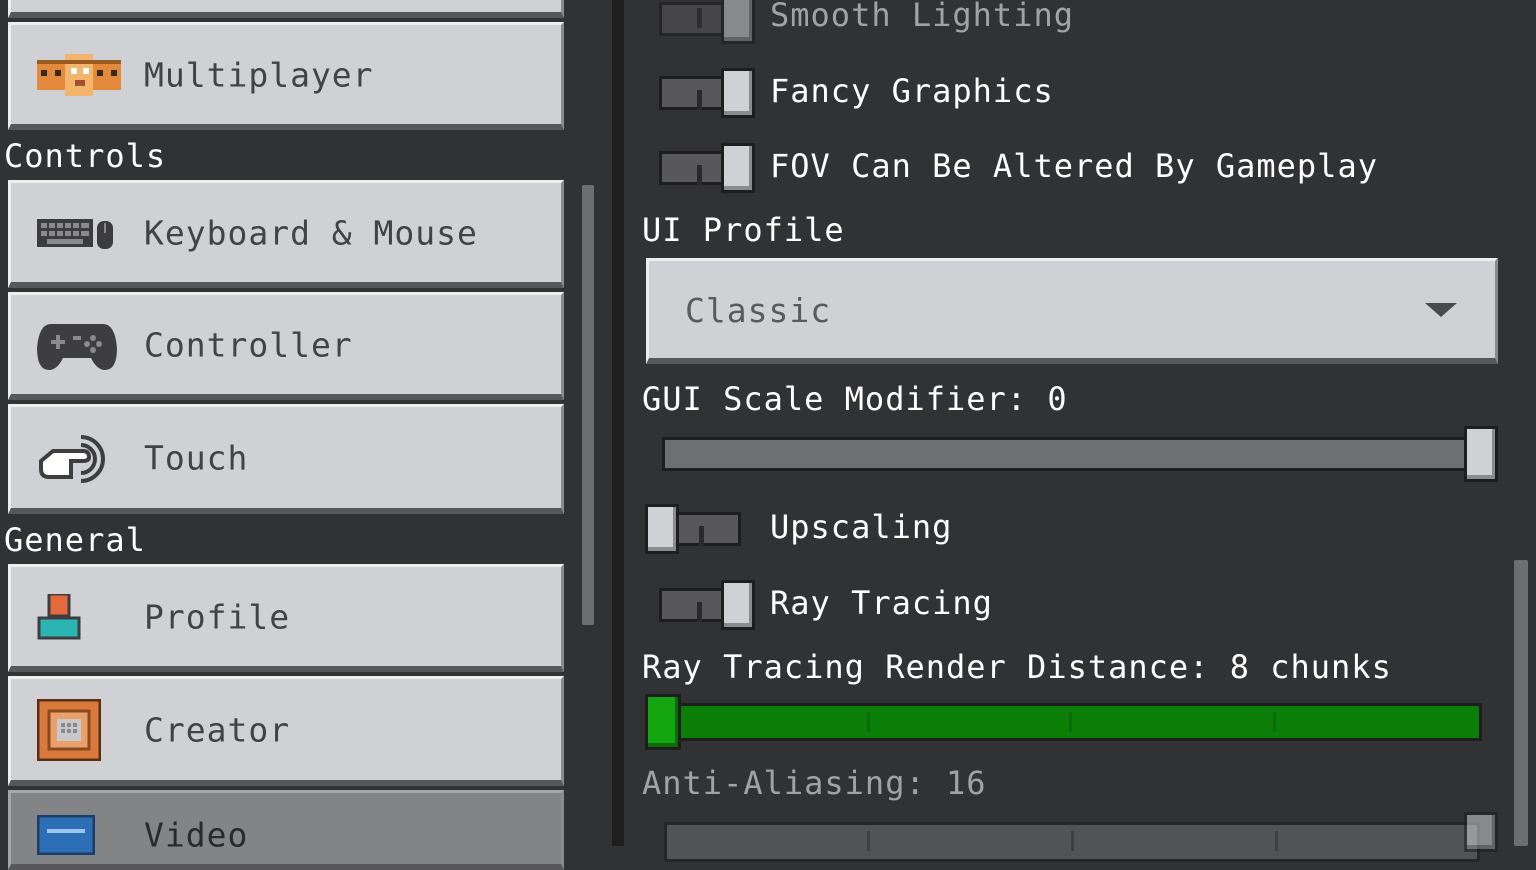 The image size is (1536, 870). I want to click on rt-render-distance-slider-track, so click(1072, 722).